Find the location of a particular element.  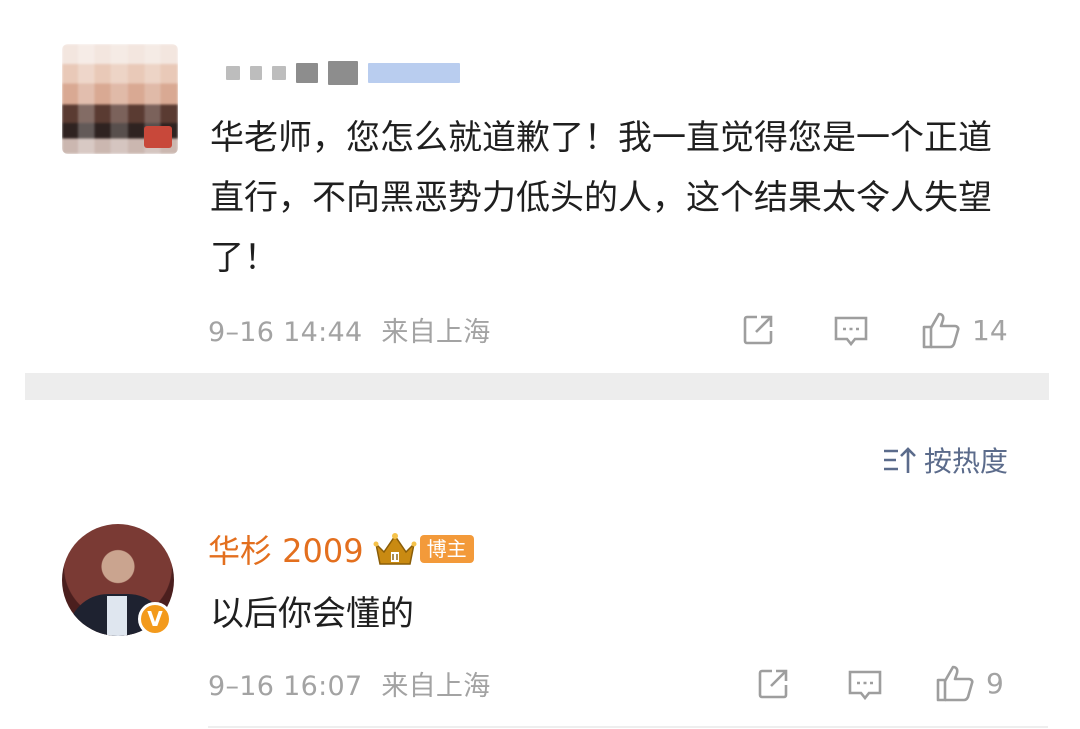

sort-by-hot-button: 按热度 is located at coordinates (945, 460).